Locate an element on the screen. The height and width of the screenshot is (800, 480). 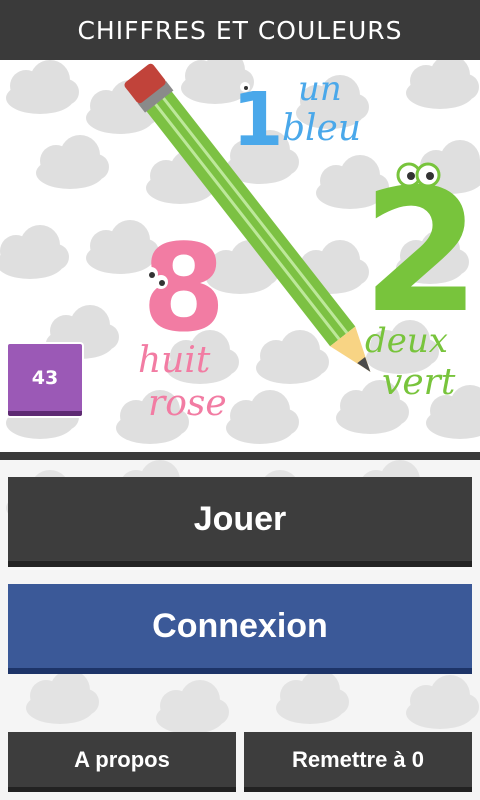
number-eight-graphic: 8 is located at coordinates (184, 289).